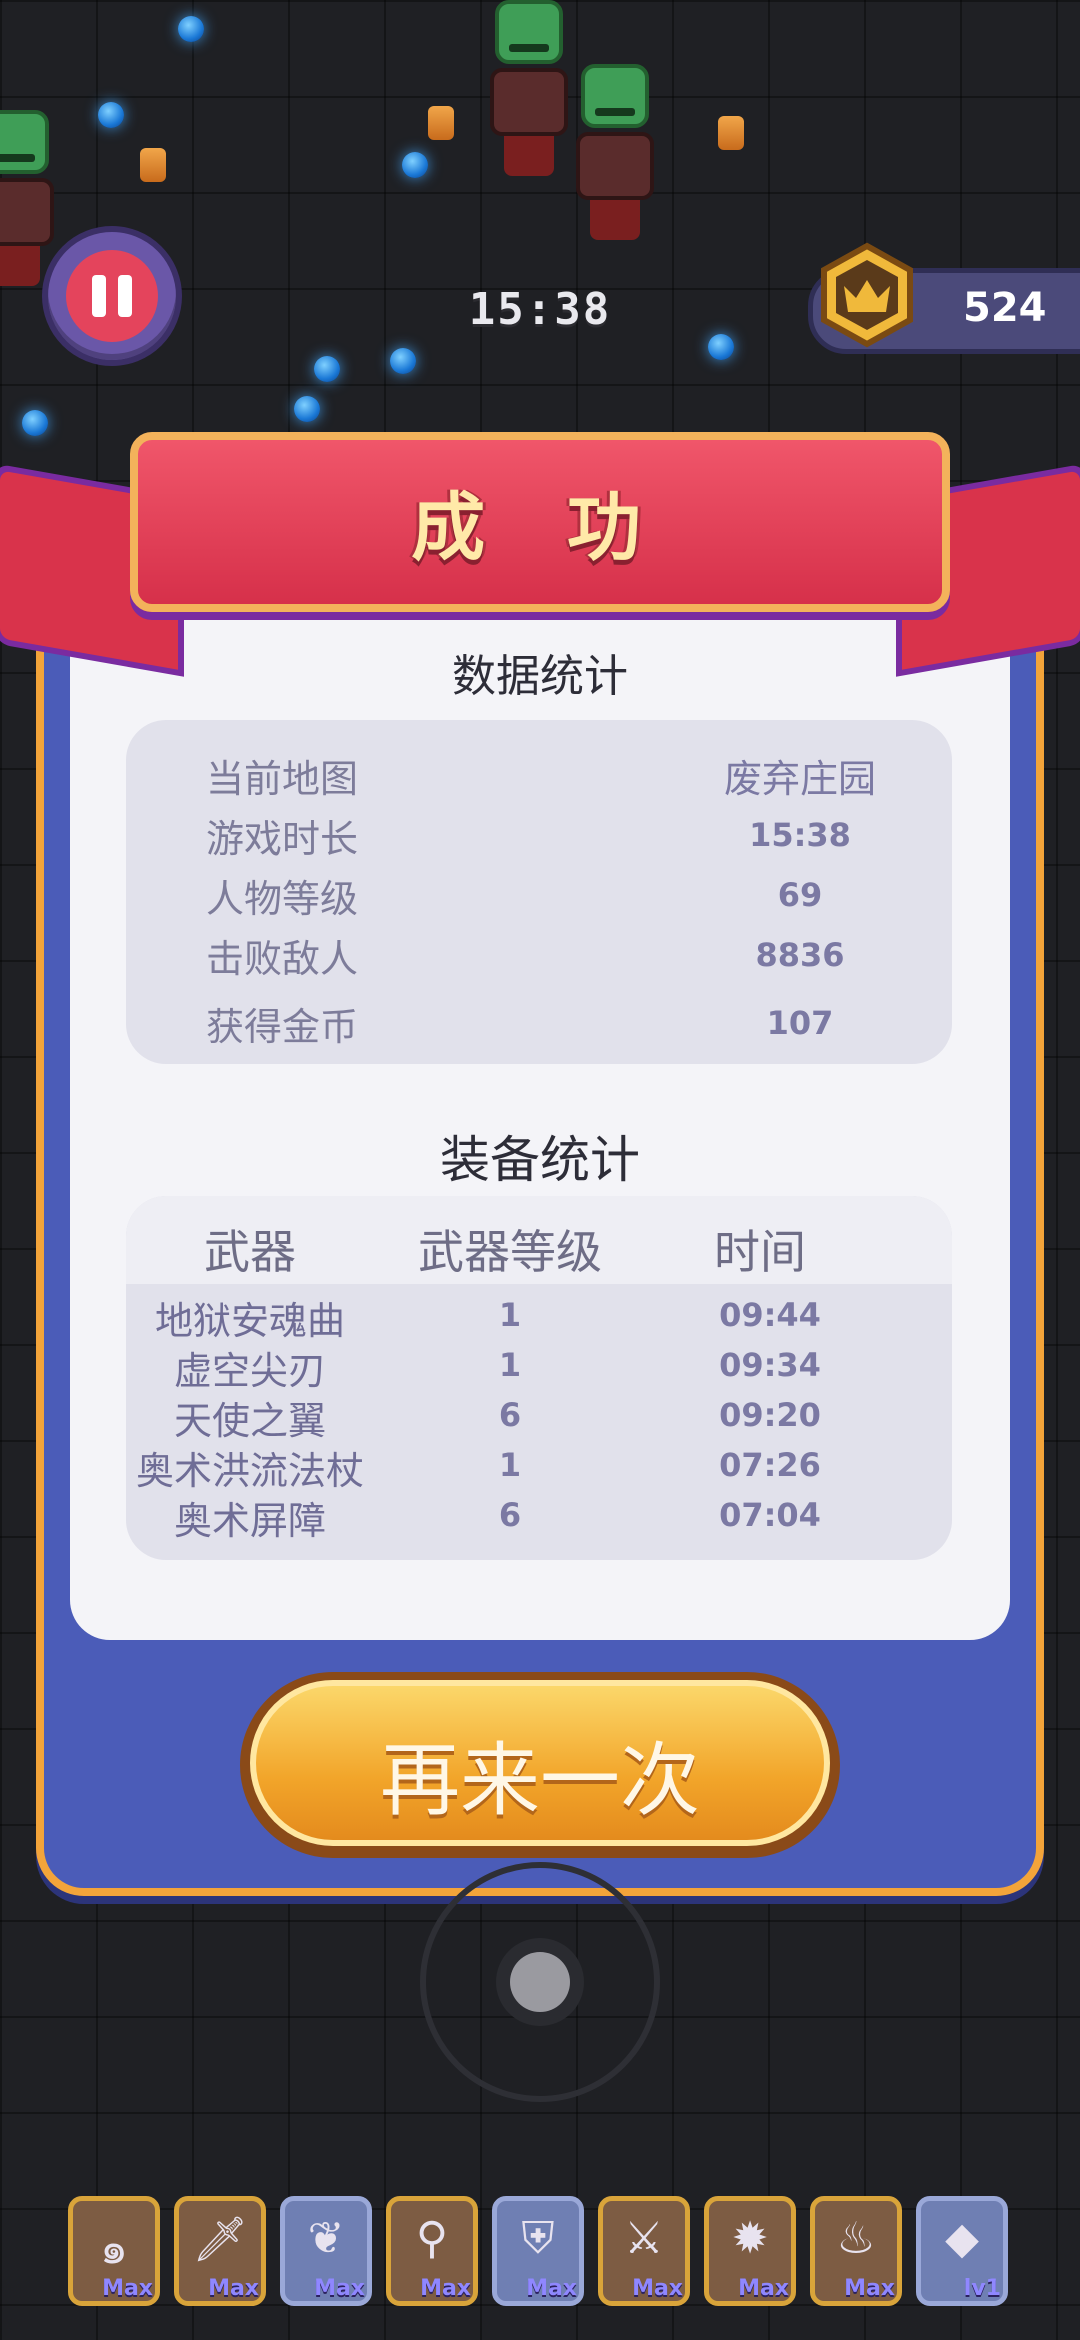  What do you see at coordinates (799, 779) in the screenshot?
I see `stat-value-map: 废弃庄园` at bounding box center [799, 779].